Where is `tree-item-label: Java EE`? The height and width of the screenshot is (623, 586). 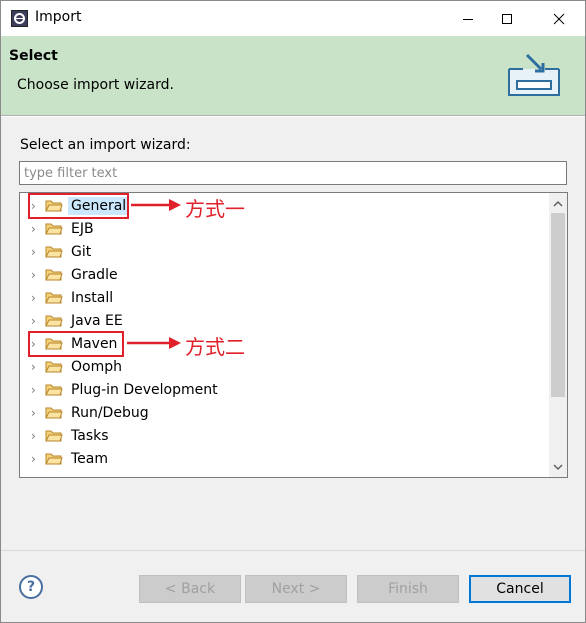
tree-item-label: Java EE is located at coordinates (97, 320).